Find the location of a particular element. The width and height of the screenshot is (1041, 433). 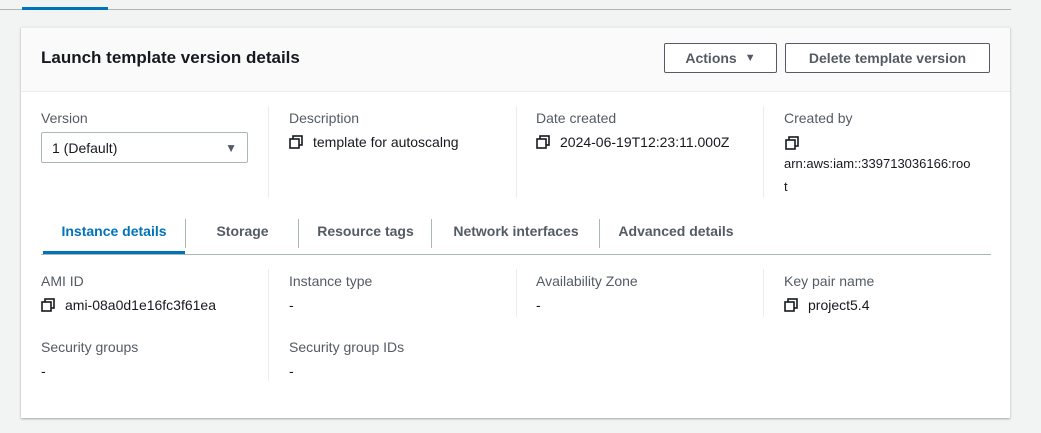

date-created-value: 2024-06-19T12:23:11.000Z is located at coordinates (645, 142).